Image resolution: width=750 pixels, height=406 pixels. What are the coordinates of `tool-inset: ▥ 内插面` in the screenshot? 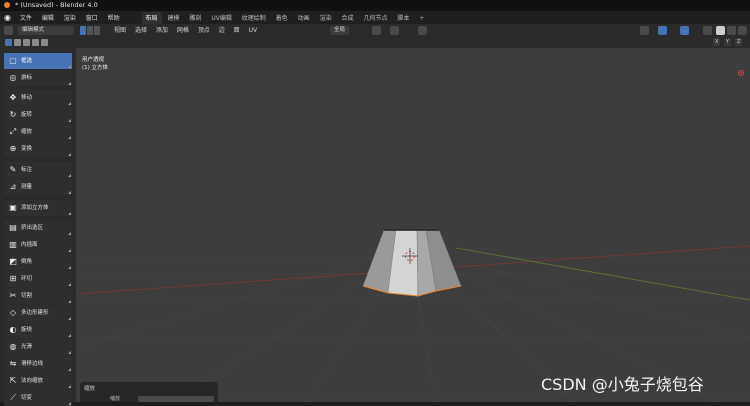 It's located at (38, 245).